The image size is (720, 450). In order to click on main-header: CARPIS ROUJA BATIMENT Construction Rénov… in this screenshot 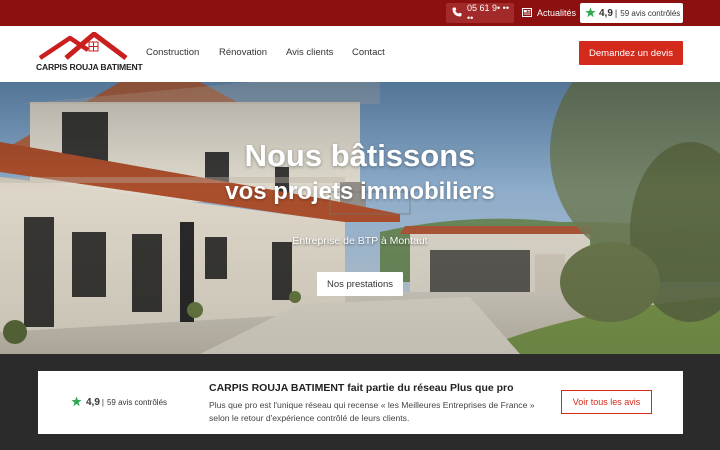, I will do `click(360, 54)`.